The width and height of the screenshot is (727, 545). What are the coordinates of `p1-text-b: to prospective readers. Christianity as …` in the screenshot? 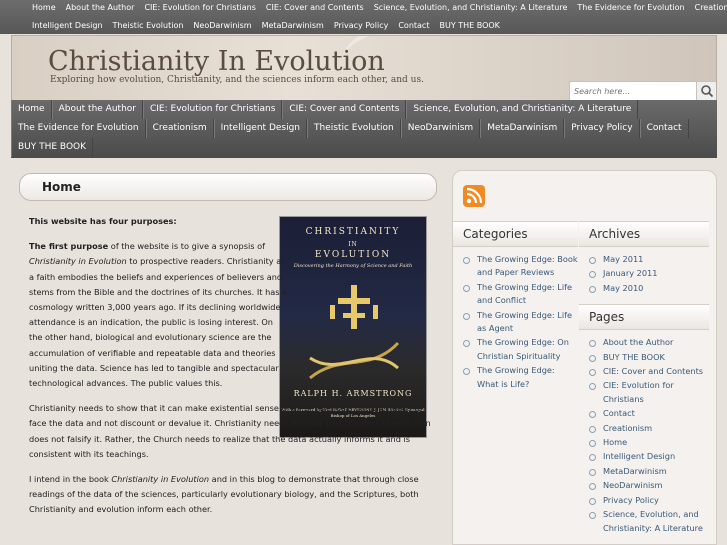 It's located at (158, 322).